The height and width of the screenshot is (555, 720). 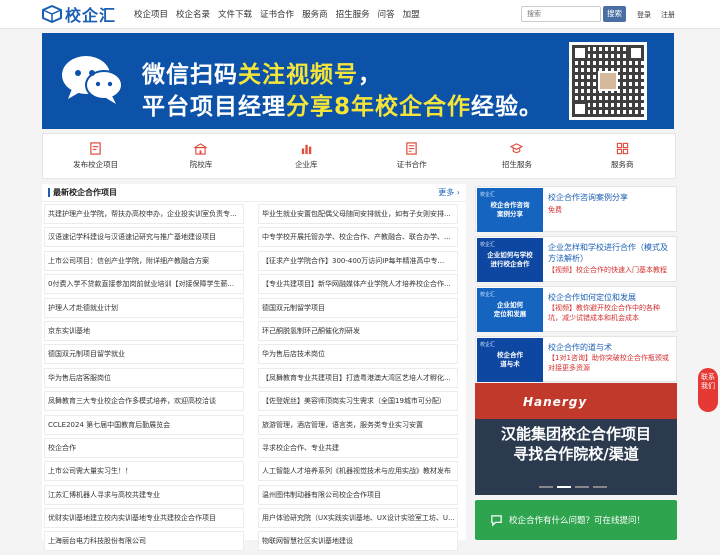 I want to click on case-card: 校企汇 校企合作咨询 案例分享 校企合作咨询案例分享 免费, so click(x=576, y=209).